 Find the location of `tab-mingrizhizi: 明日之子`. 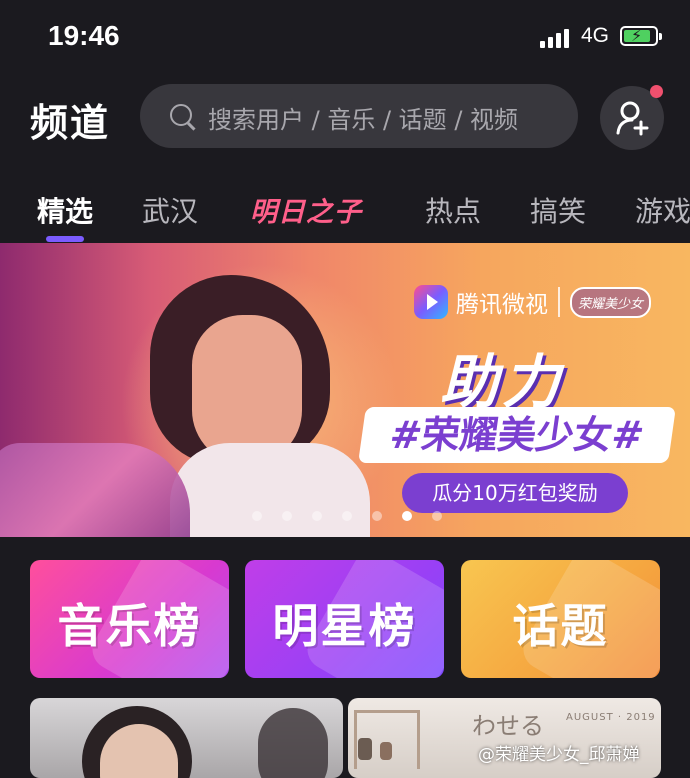

tab-mingrizhizi: 明日之子 is located at coordinates (306, 209).